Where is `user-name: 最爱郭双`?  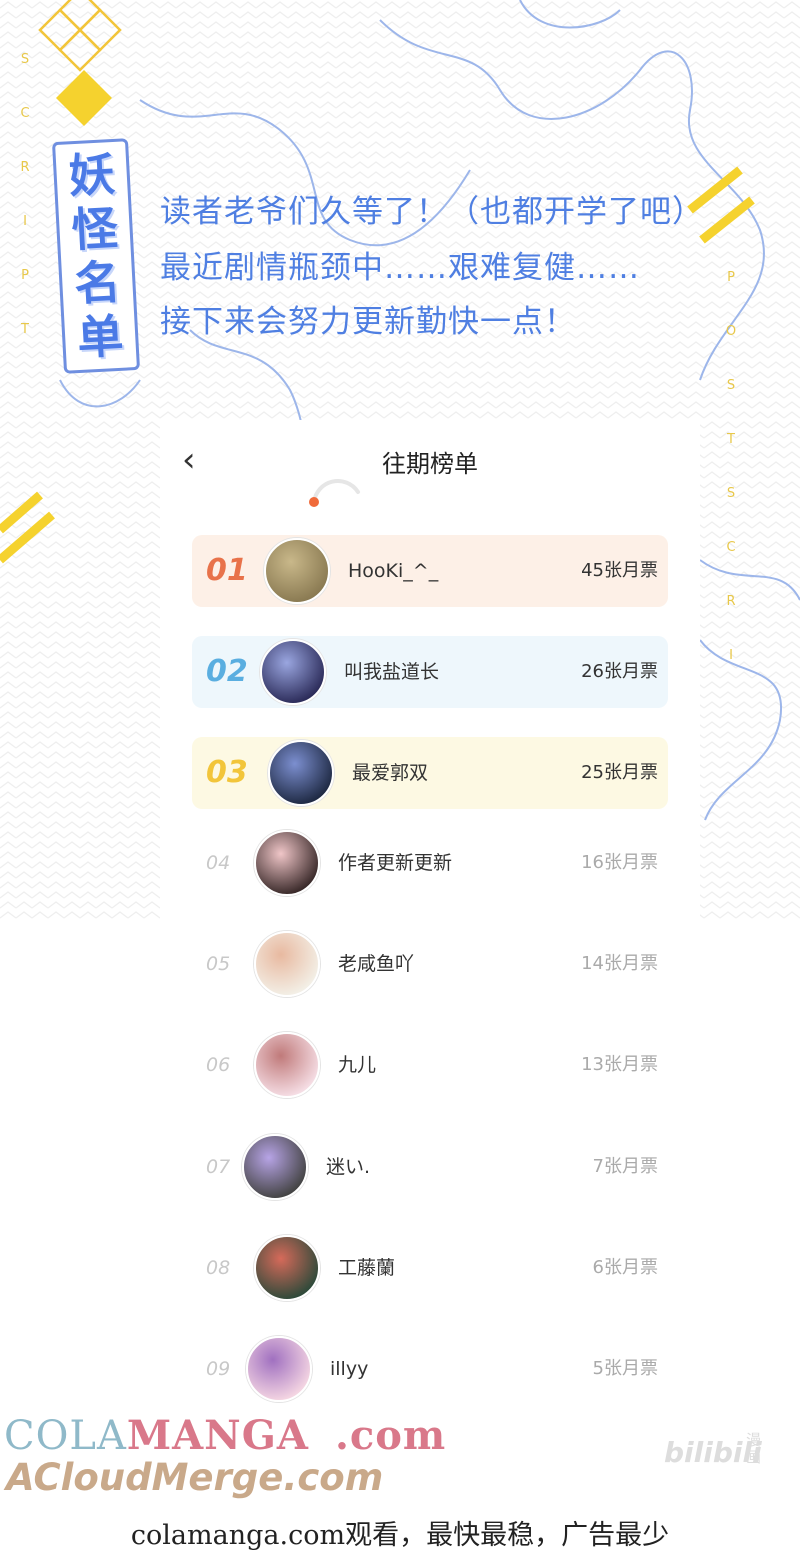 user-name: 最爱郭双 is located at coordinates (390, 773).